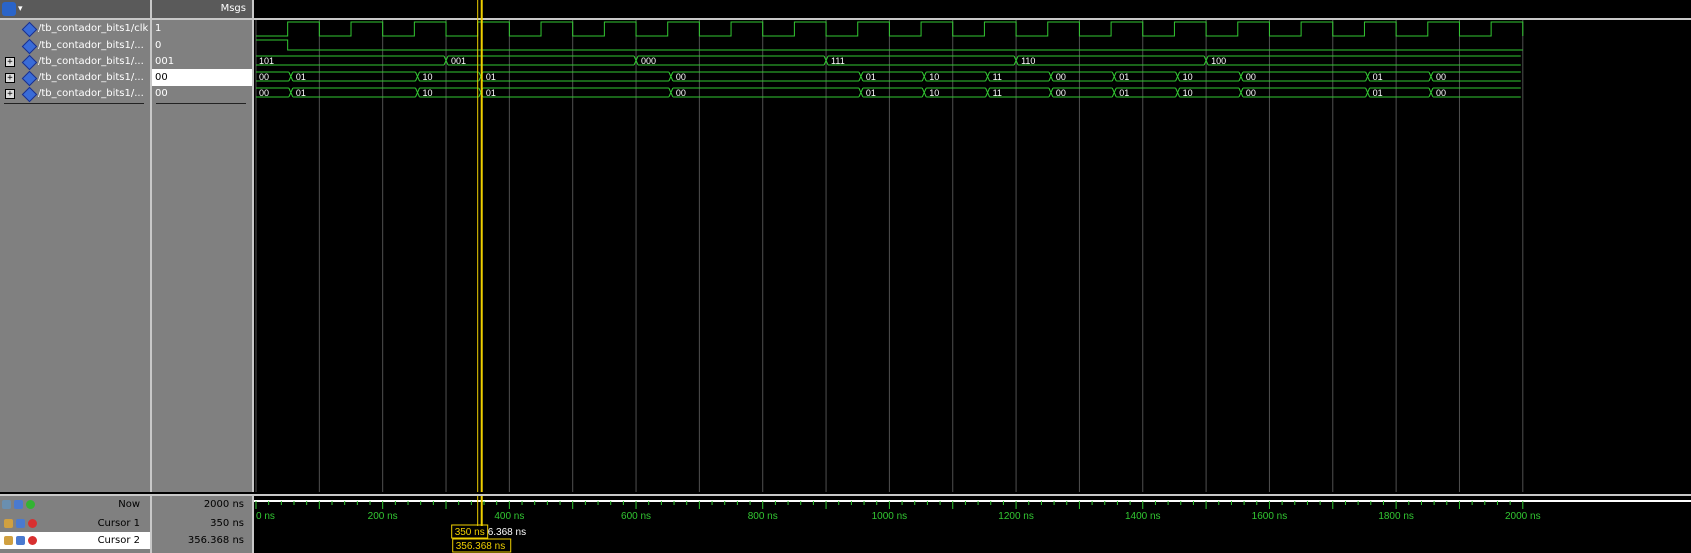 Image resolution: width=1691 pixels, height=553 pixels. I want to click on timeline-tick-label: 1400 ns, so click(1143, 516).